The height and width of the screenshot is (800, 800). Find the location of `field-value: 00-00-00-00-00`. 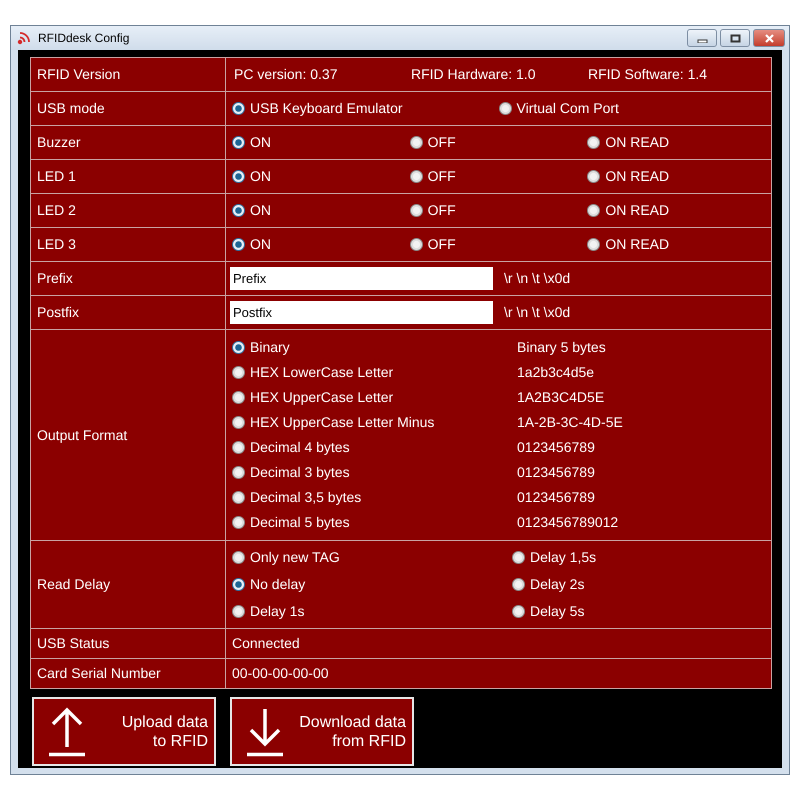

field-value: 00-00-00-00-00 is located at coordinates (280, 673).